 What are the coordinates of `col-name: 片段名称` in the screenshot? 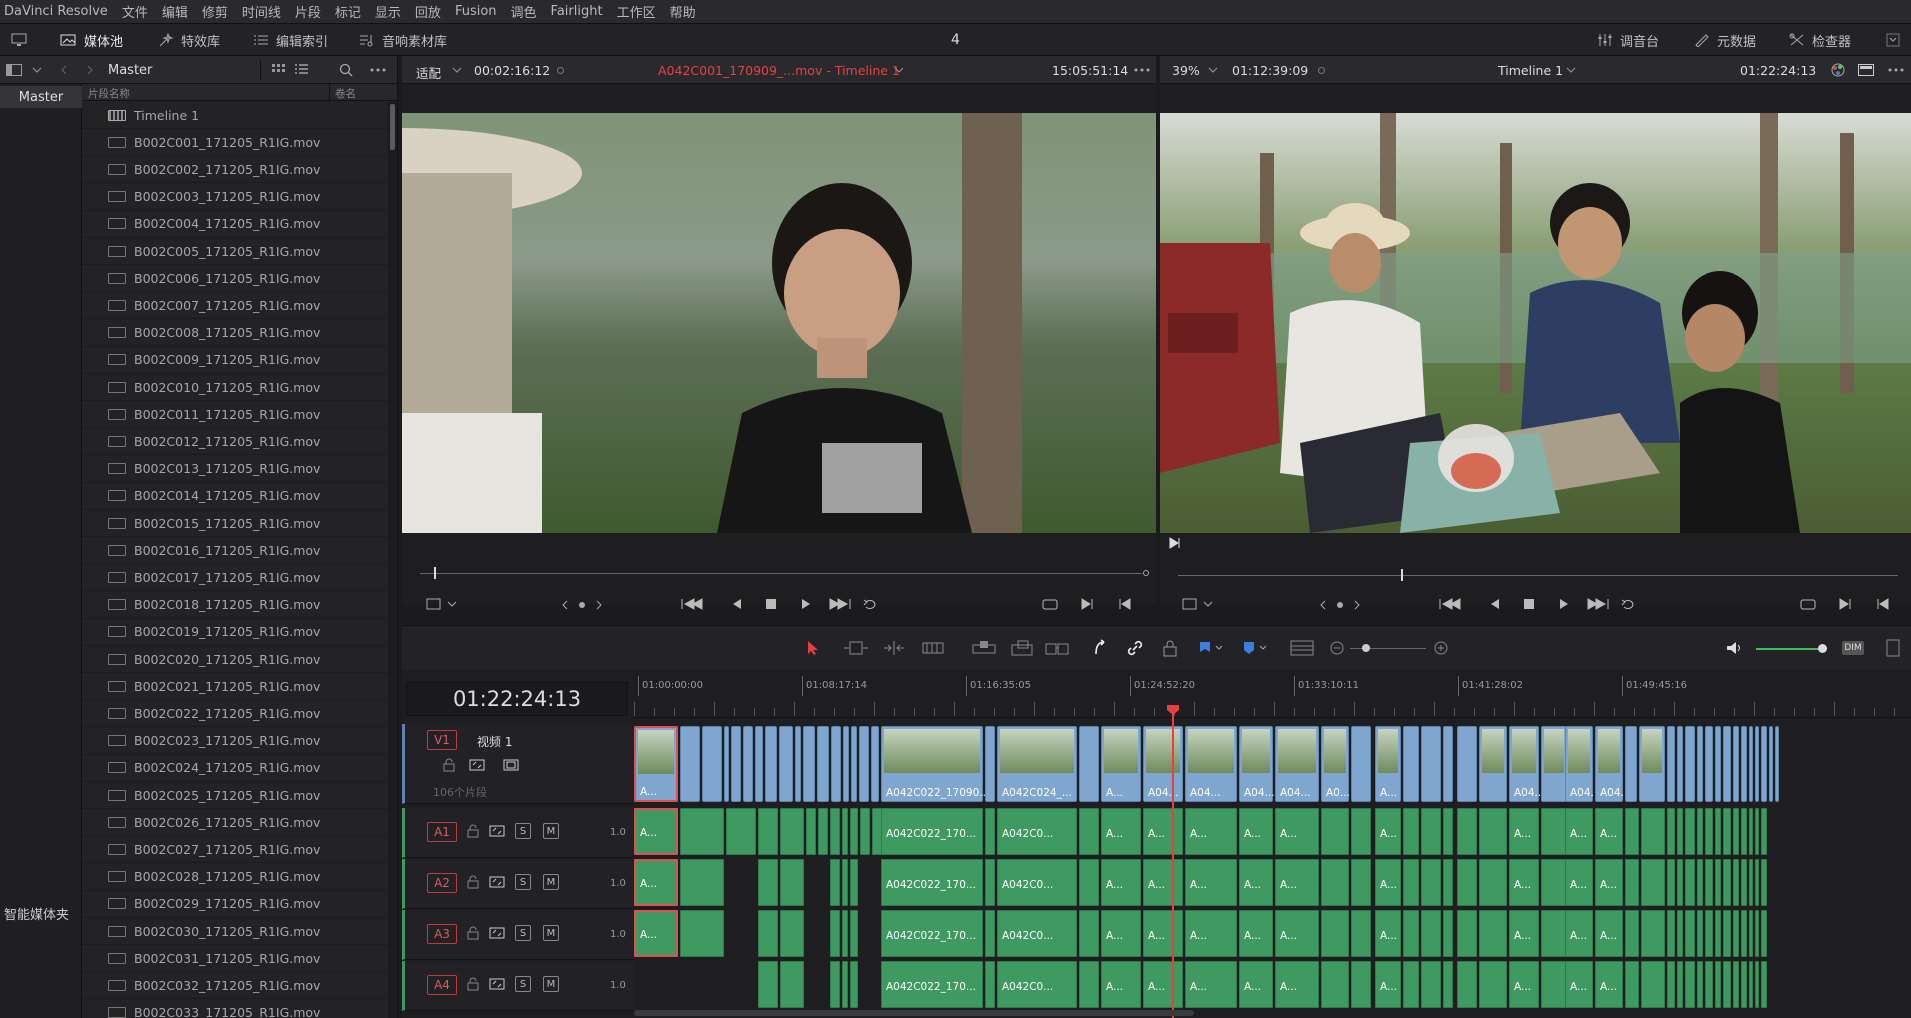 It's located at (109, 93).